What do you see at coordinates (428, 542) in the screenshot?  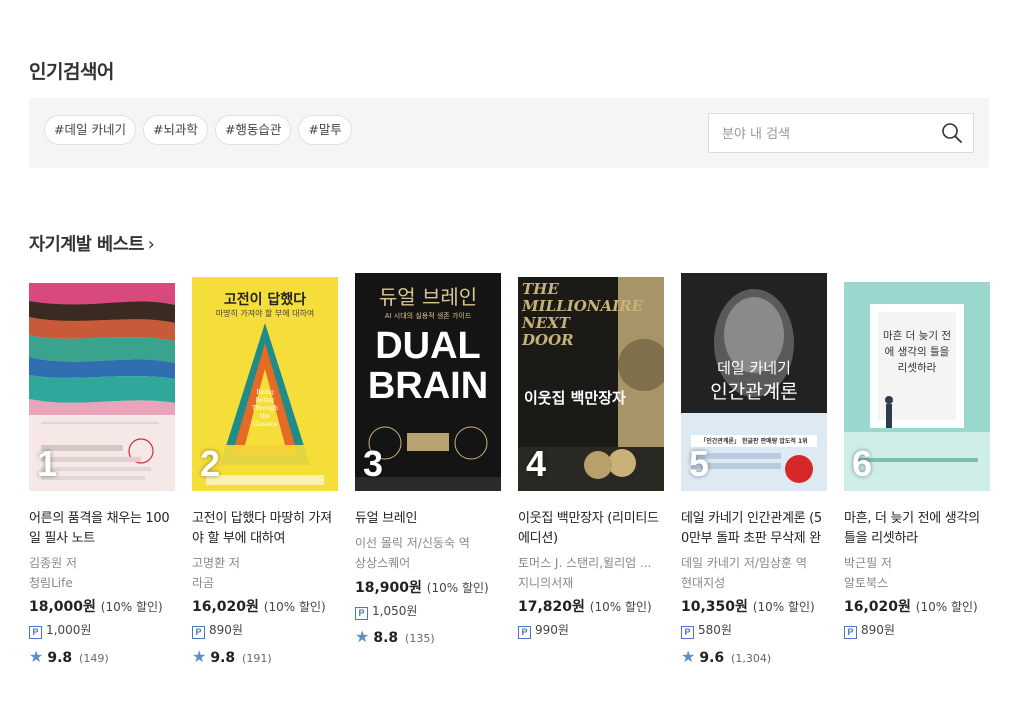 I see `book-author: 이선 몰릭 저/신동숙 역` at bounding box center [428, 542].